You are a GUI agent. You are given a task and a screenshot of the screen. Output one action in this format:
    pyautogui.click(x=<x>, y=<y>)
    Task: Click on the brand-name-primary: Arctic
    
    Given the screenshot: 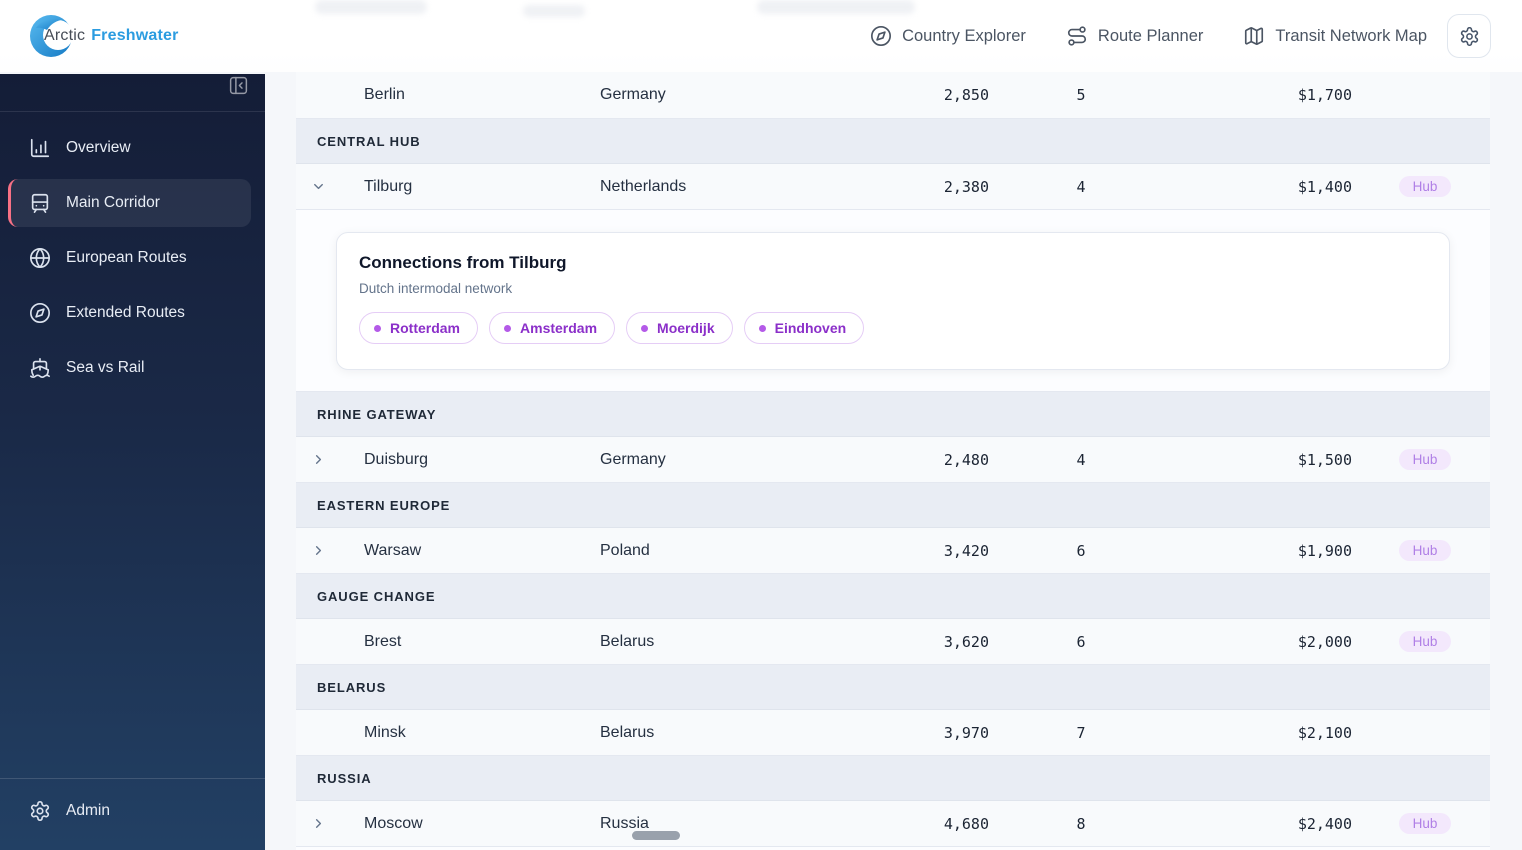 What is the action you would take?
    pyautogui.click(x=65, y=35)
    